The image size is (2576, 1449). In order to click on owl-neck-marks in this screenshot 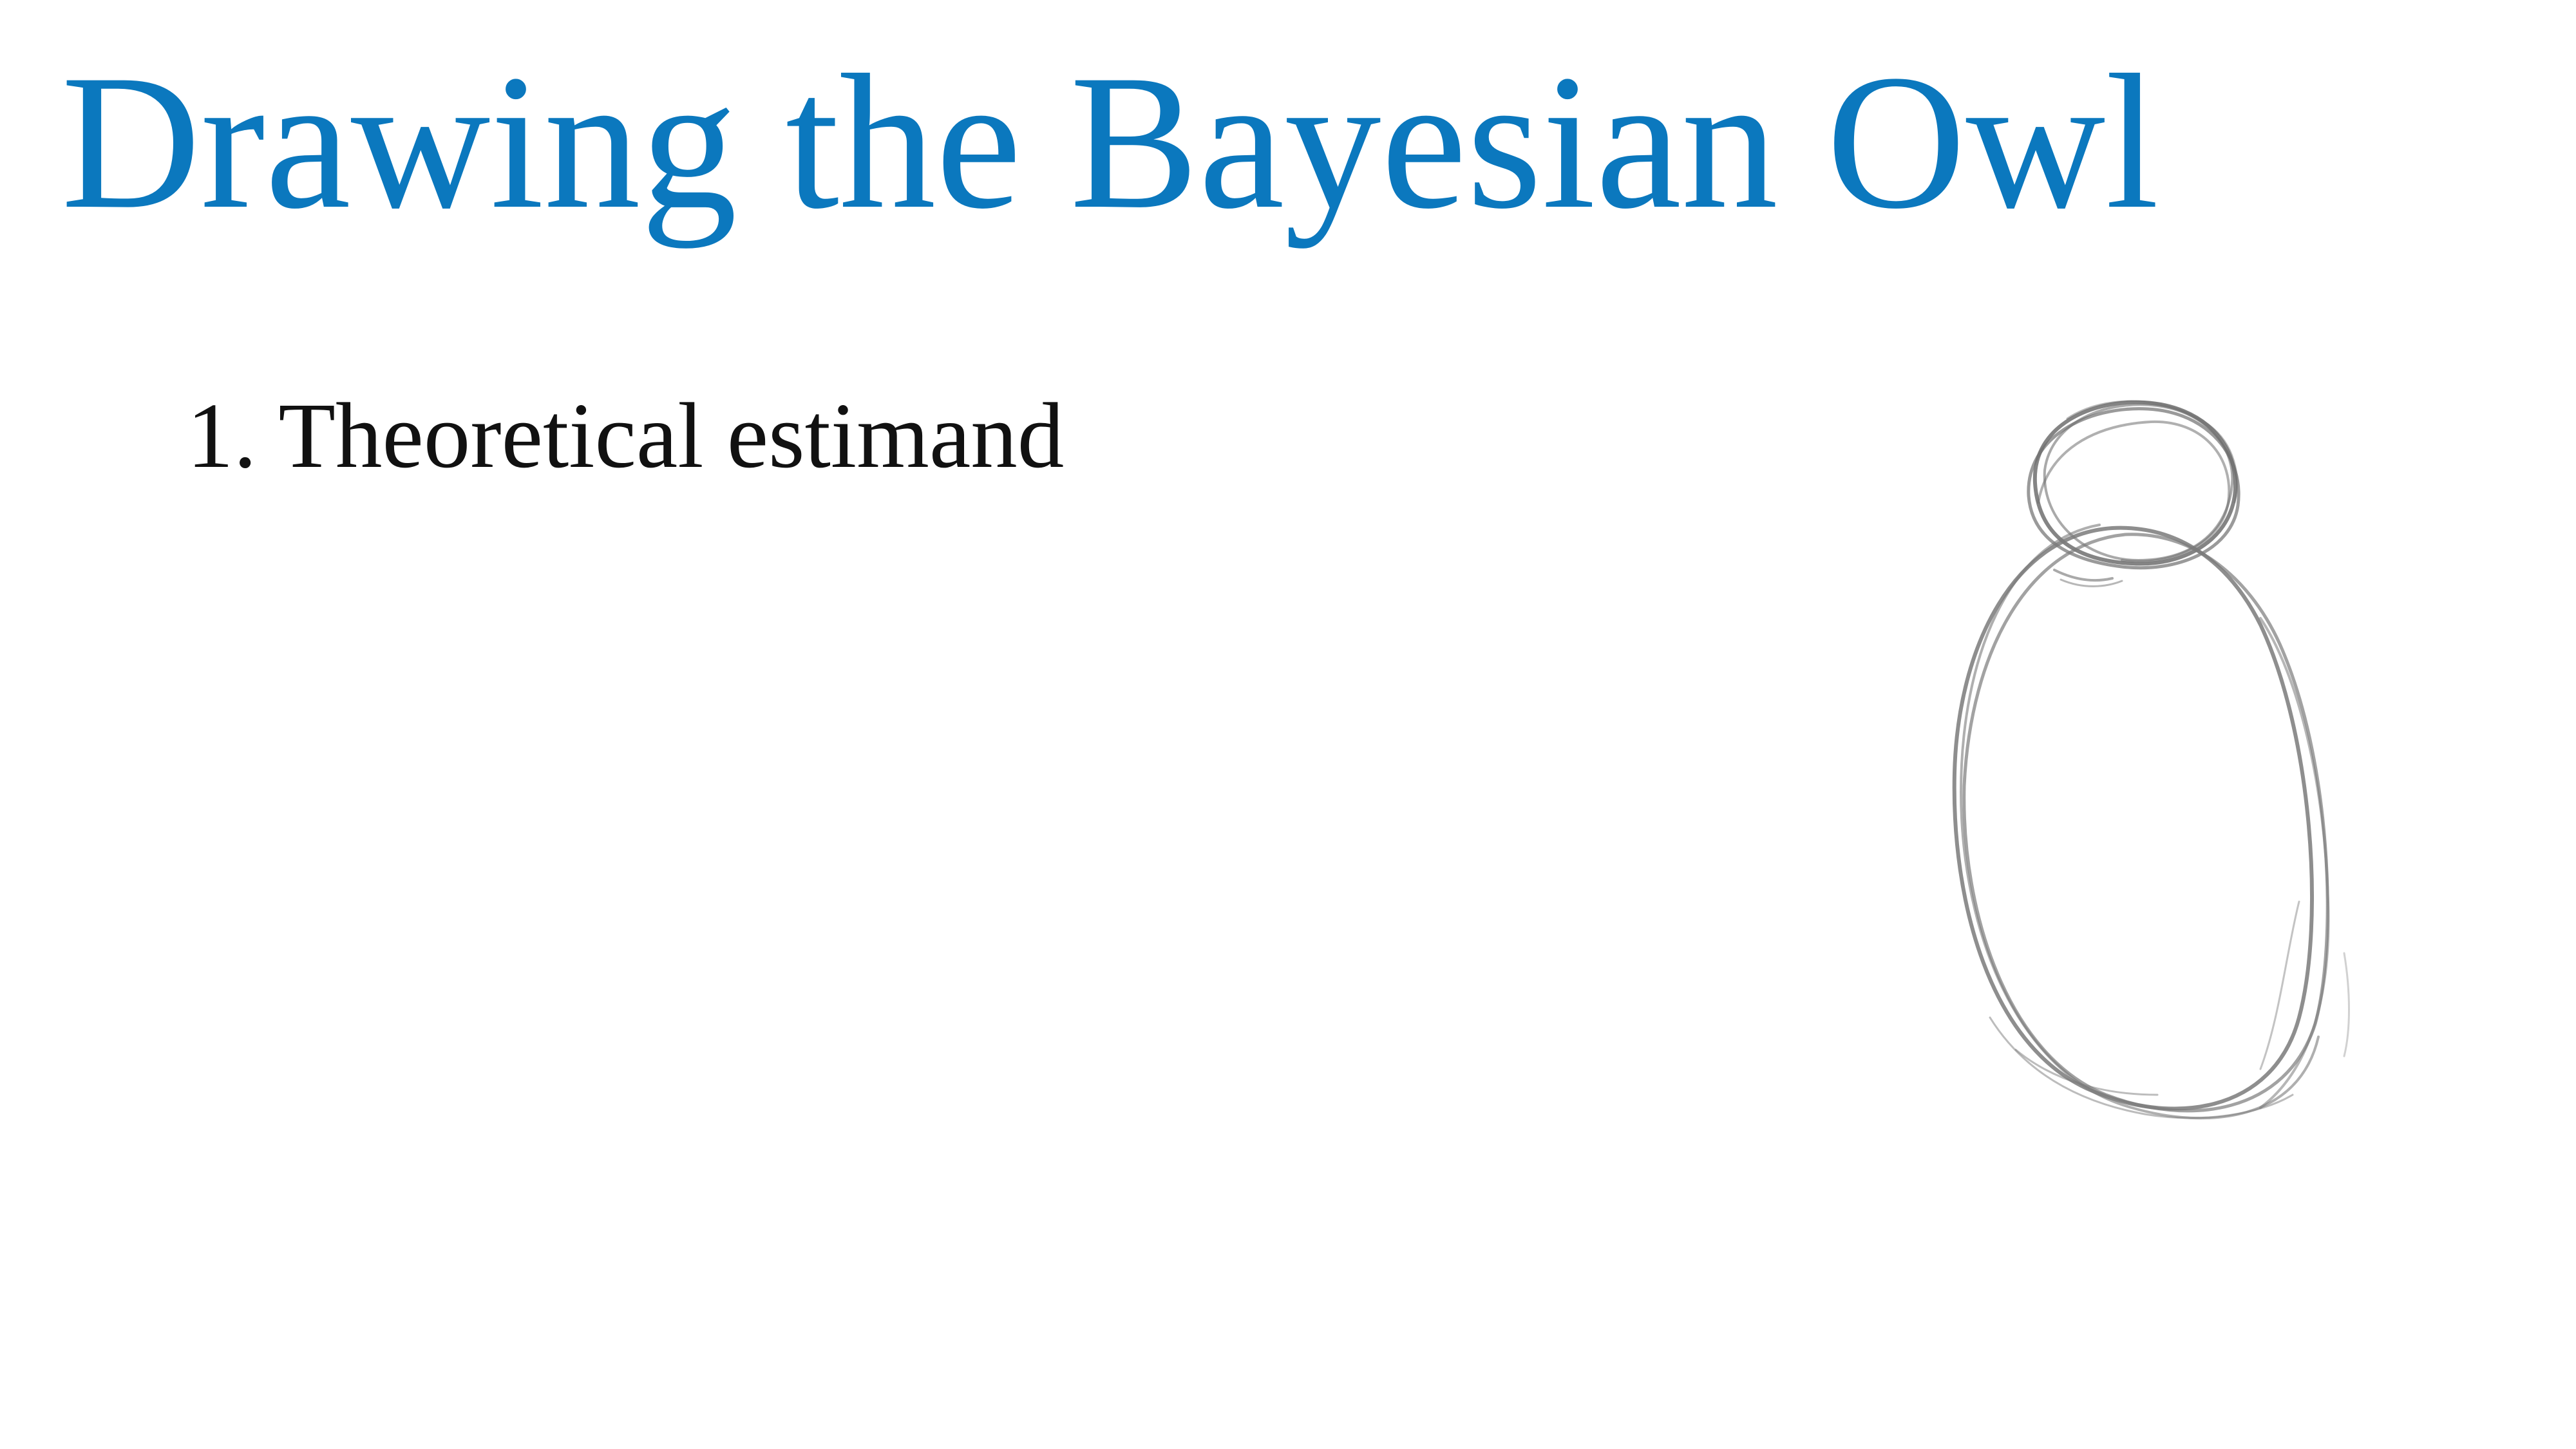, I will do `click(2088, 578)`.